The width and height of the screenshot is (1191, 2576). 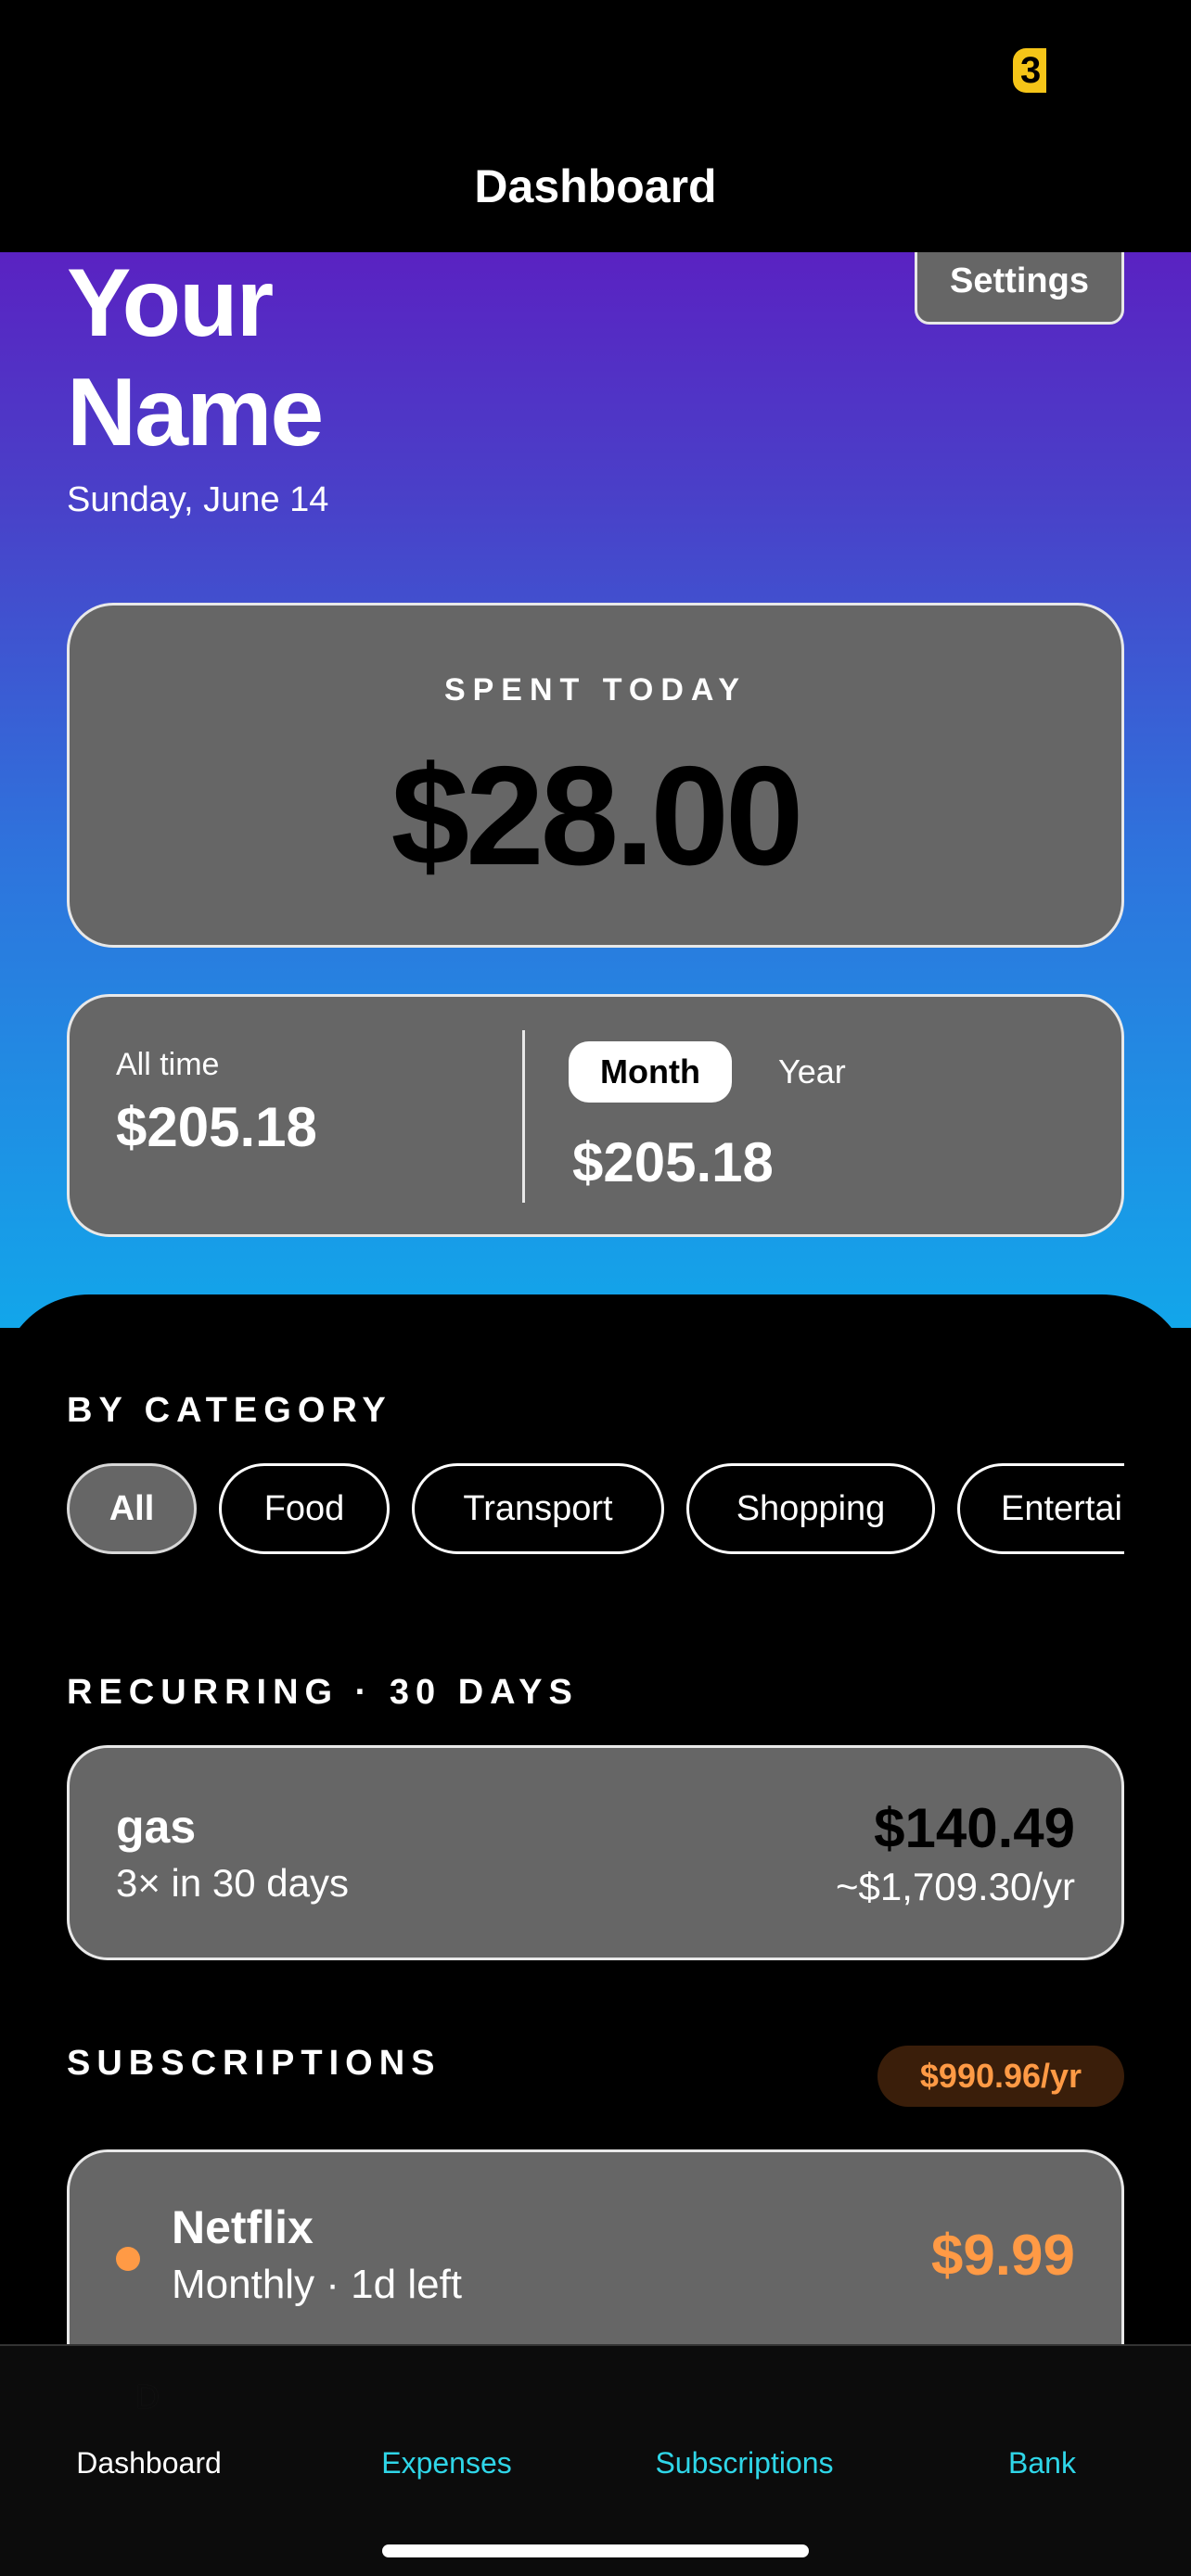 I want to click on by-category-title: BY CATEGORY, so click(x=229, y=1411).